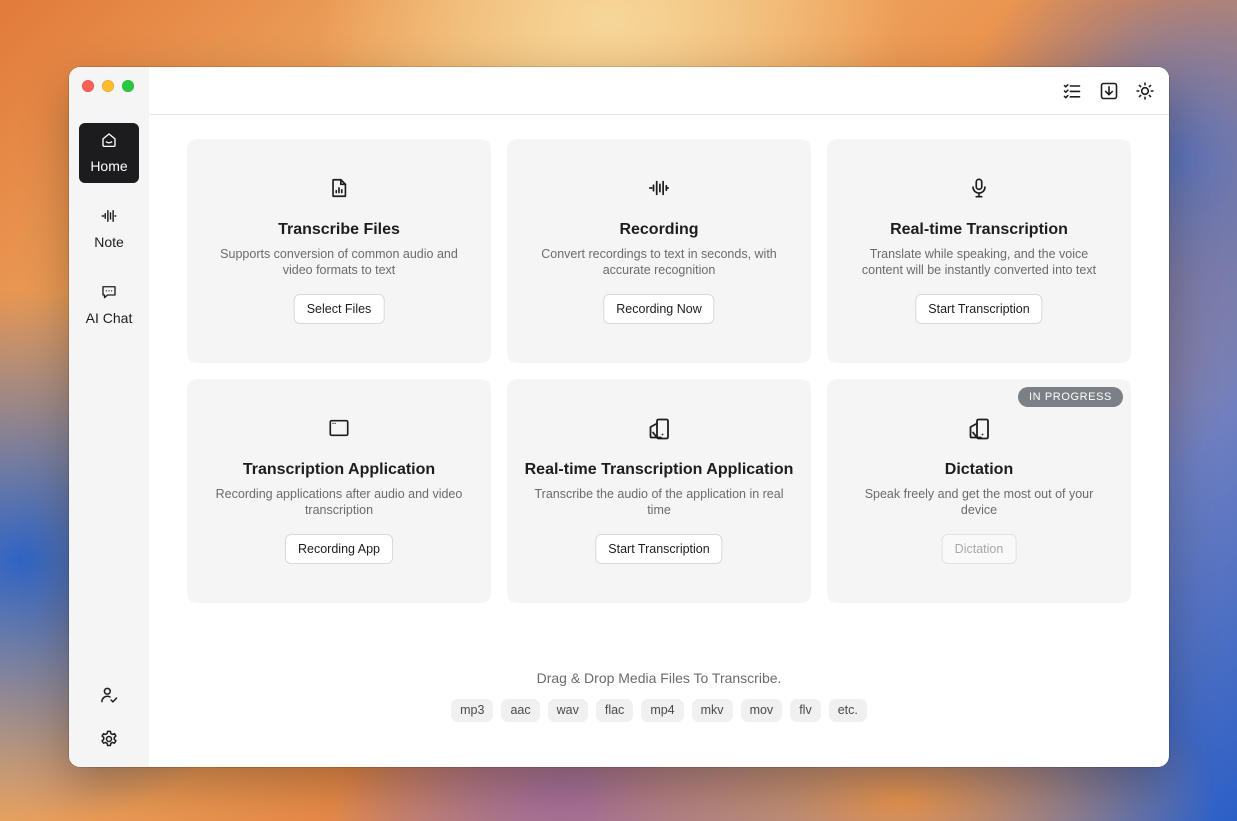  I want to click on card-title: Transcribe Files, so click(339, 229).